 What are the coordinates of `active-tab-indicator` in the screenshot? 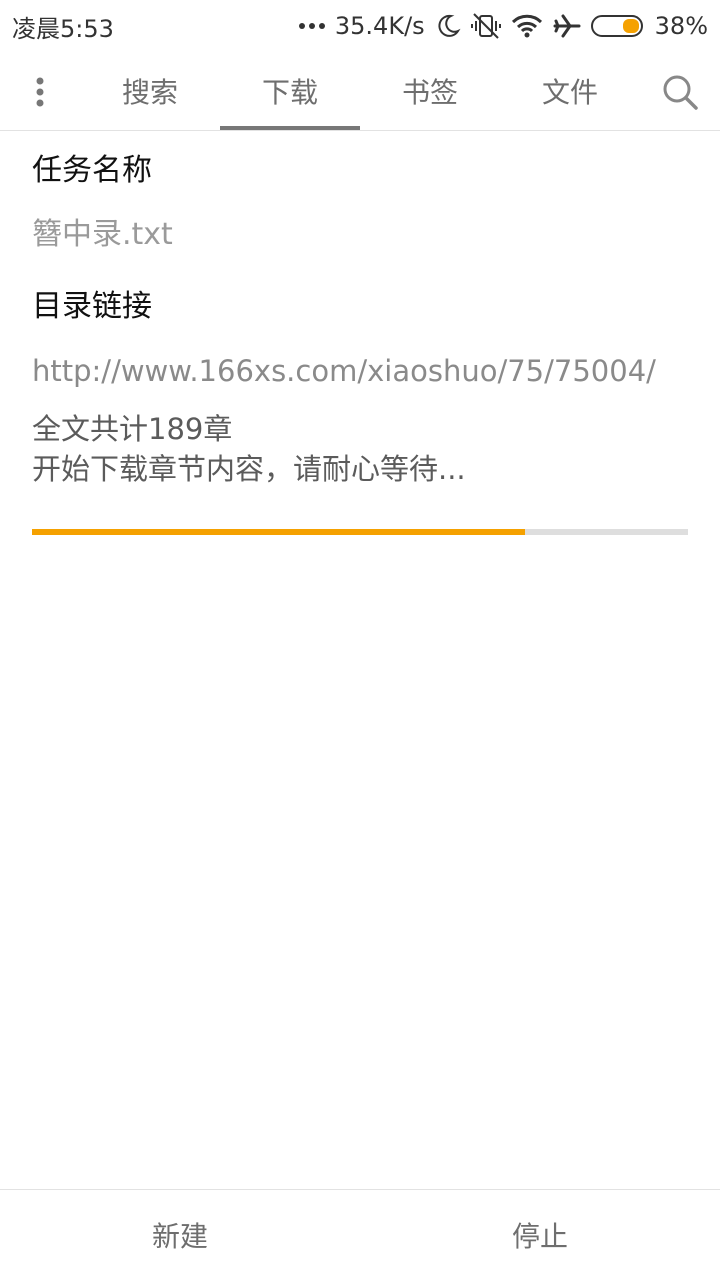 It's located at (290, 128).